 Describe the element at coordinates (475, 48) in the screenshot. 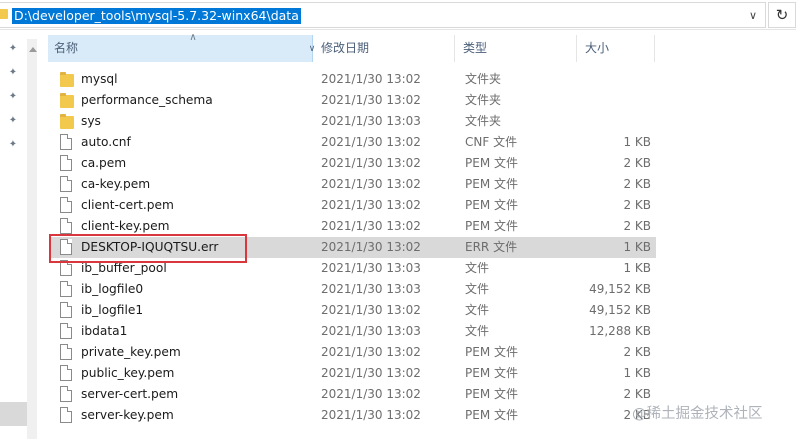

I see `column-header-type-label: 类型` at that location.